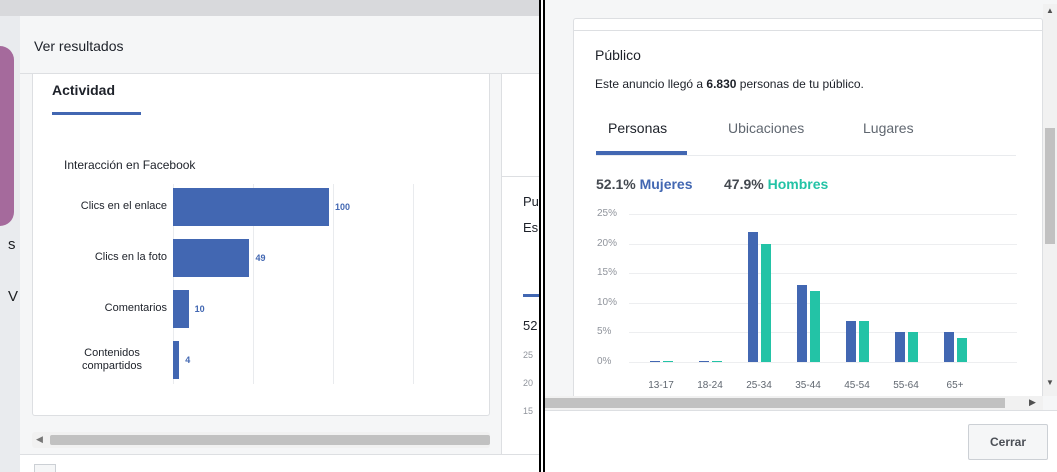 This screenshot has height=472, width=1057. Describe the element at coordinates (637, 128) in the screenshot. I see `tab-personas: Personas` at that location.